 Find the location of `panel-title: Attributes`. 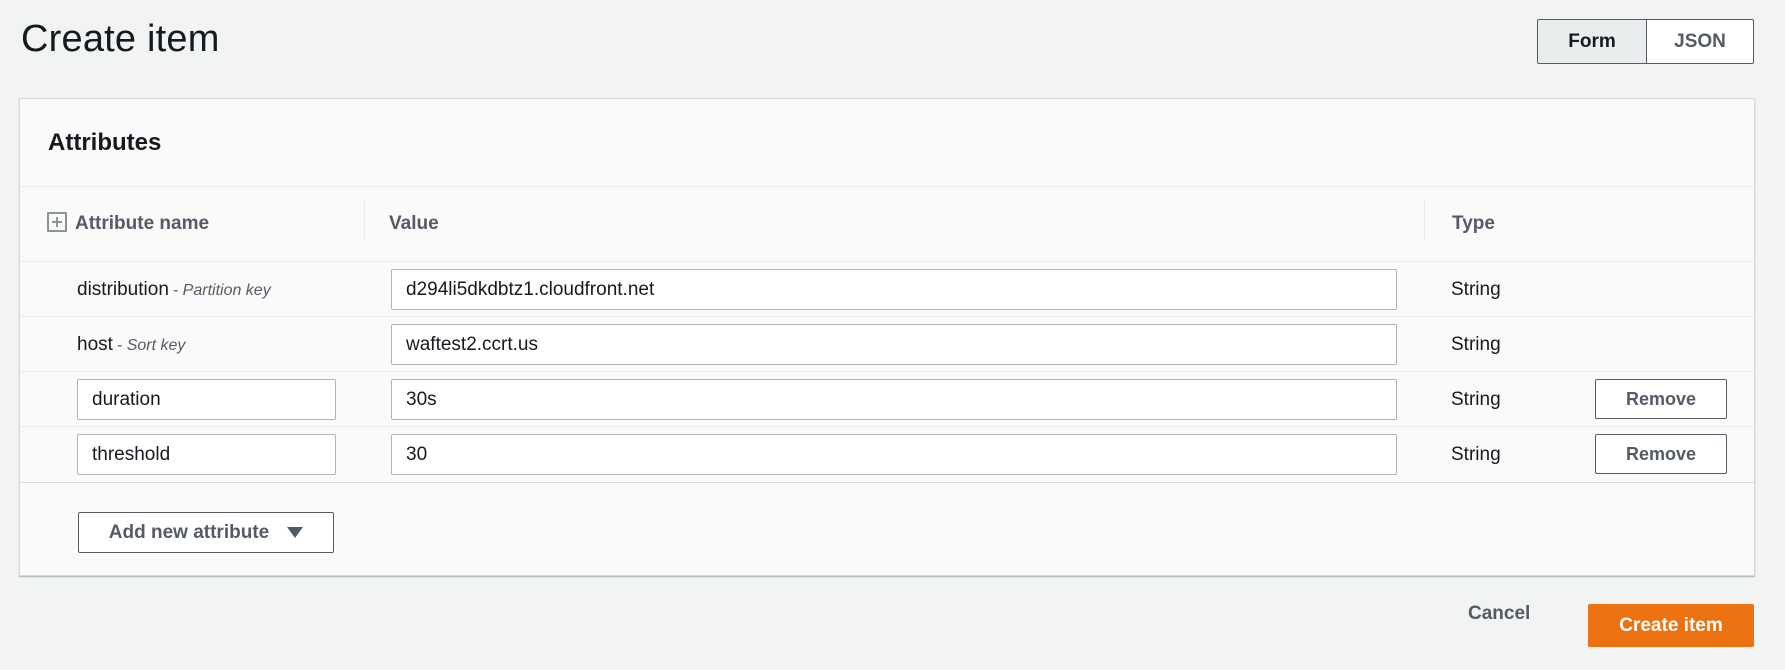

panel-title: Attributes is located at coordinates (105, 142).